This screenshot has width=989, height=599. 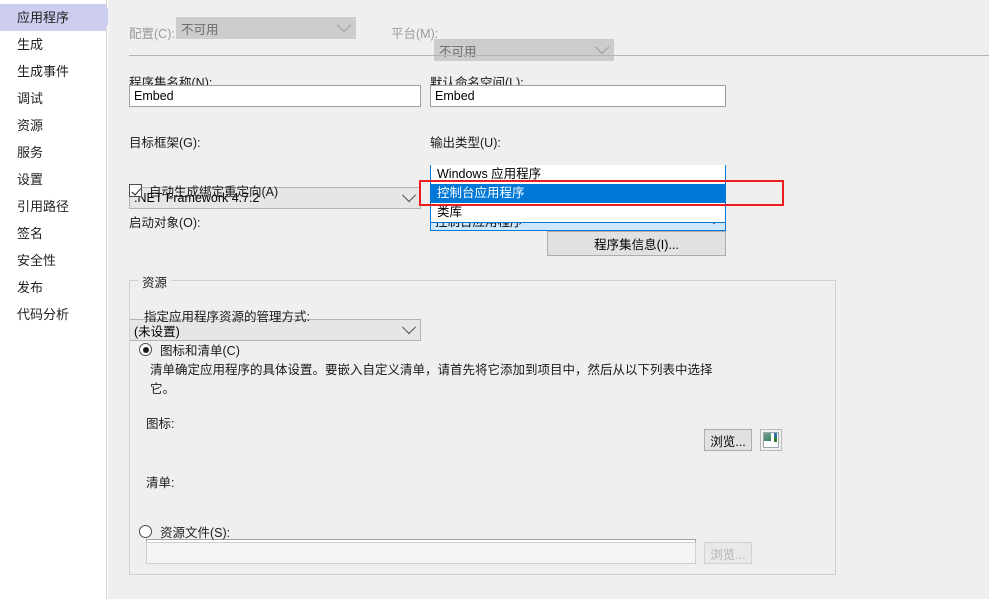 What do you see at coordinates (30, 44) in the screenshot?
I see `sidebar-item-label: 生成` at bounding box center [30, 44].